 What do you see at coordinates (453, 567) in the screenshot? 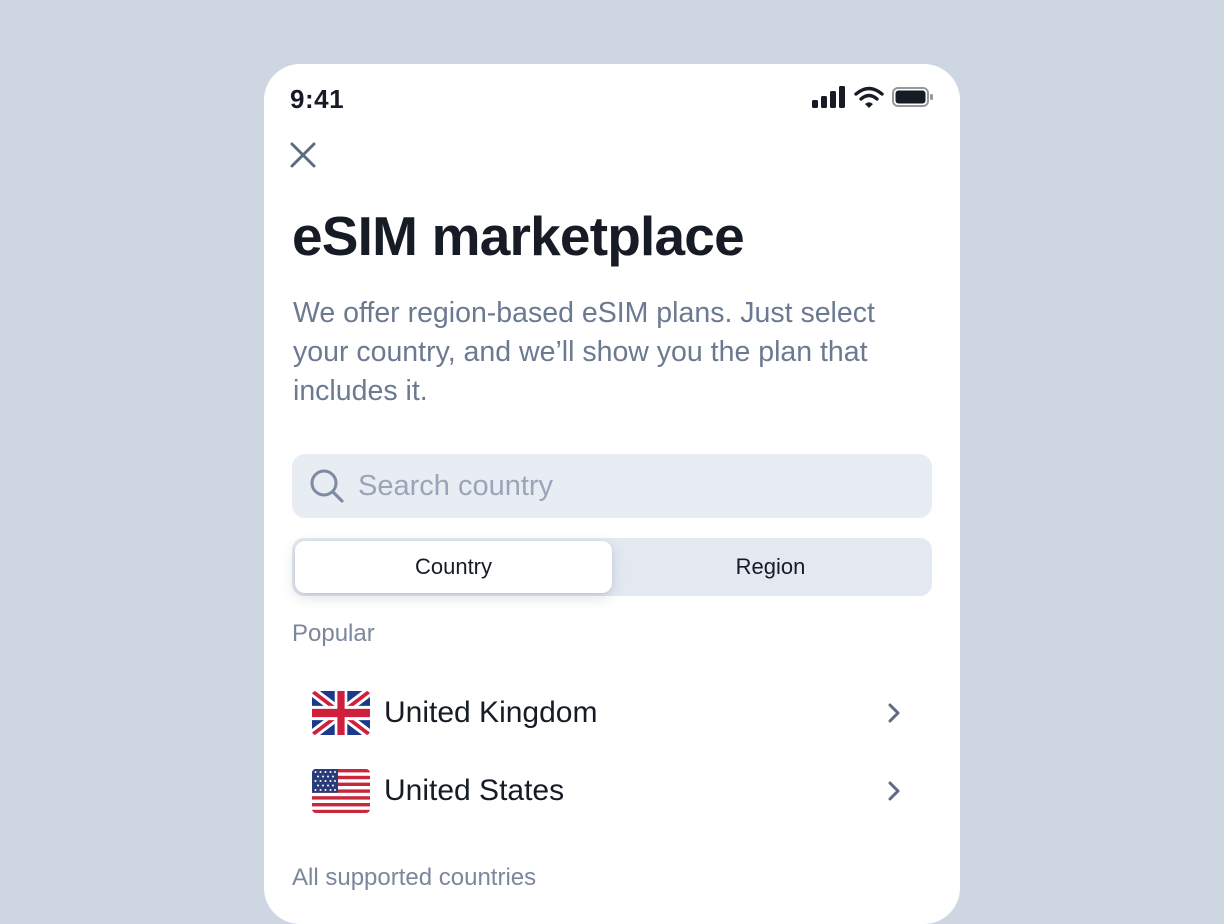
I see `segment-country: Country` at bounding box center [453, 567].